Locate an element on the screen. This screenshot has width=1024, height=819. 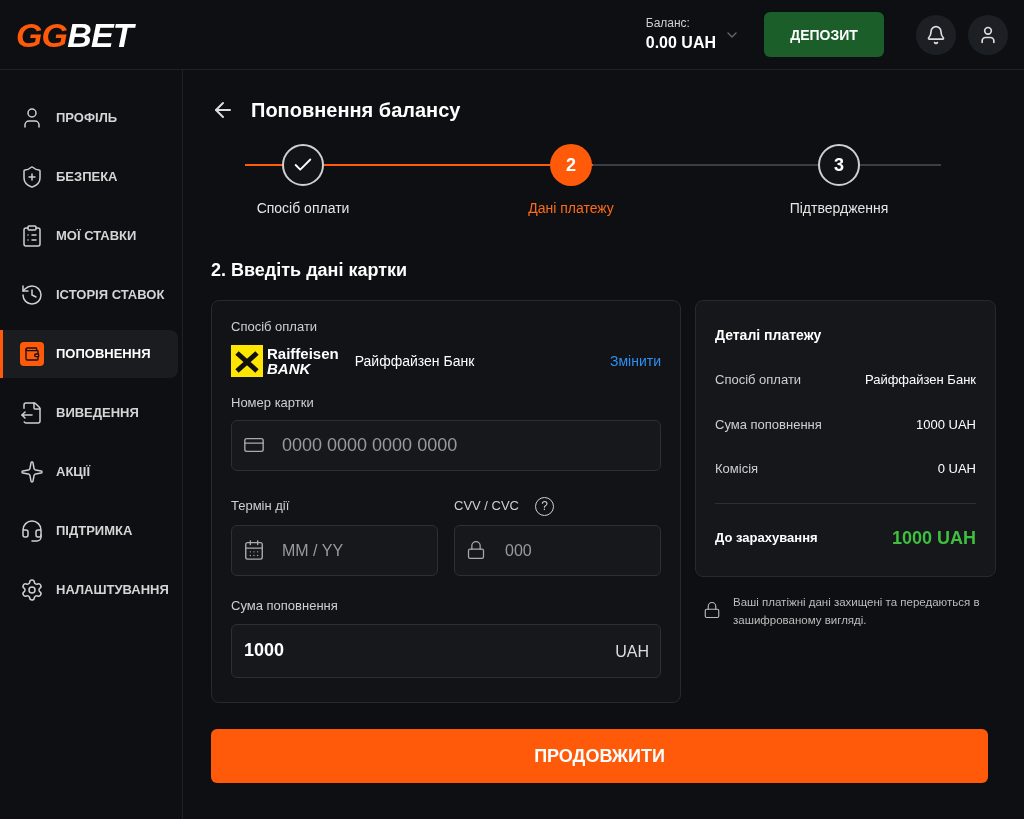
security-note: Ваші платіжні дані захищені та передаються в зашифрованому вигляді. is located at coordinates (857, 611).